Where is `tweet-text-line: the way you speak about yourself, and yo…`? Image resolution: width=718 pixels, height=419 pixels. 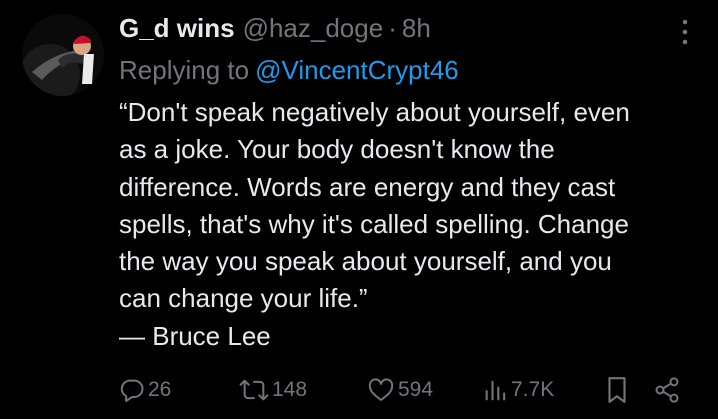
tweet-text-line: the way you speak about yourself, and yo… is located at coordinates (365, 261).